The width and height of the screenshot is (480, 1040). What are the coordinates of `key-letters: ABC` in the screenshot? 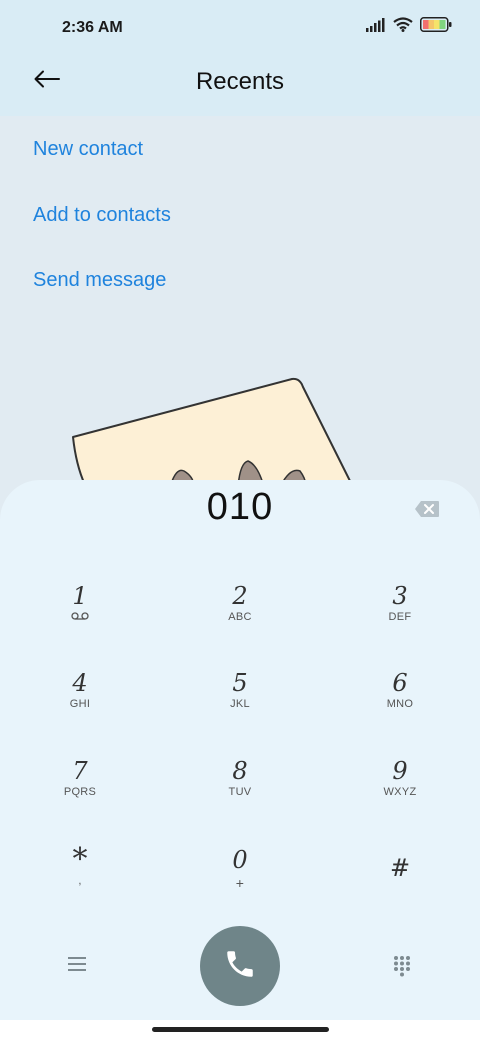 It's located at (240, 617).